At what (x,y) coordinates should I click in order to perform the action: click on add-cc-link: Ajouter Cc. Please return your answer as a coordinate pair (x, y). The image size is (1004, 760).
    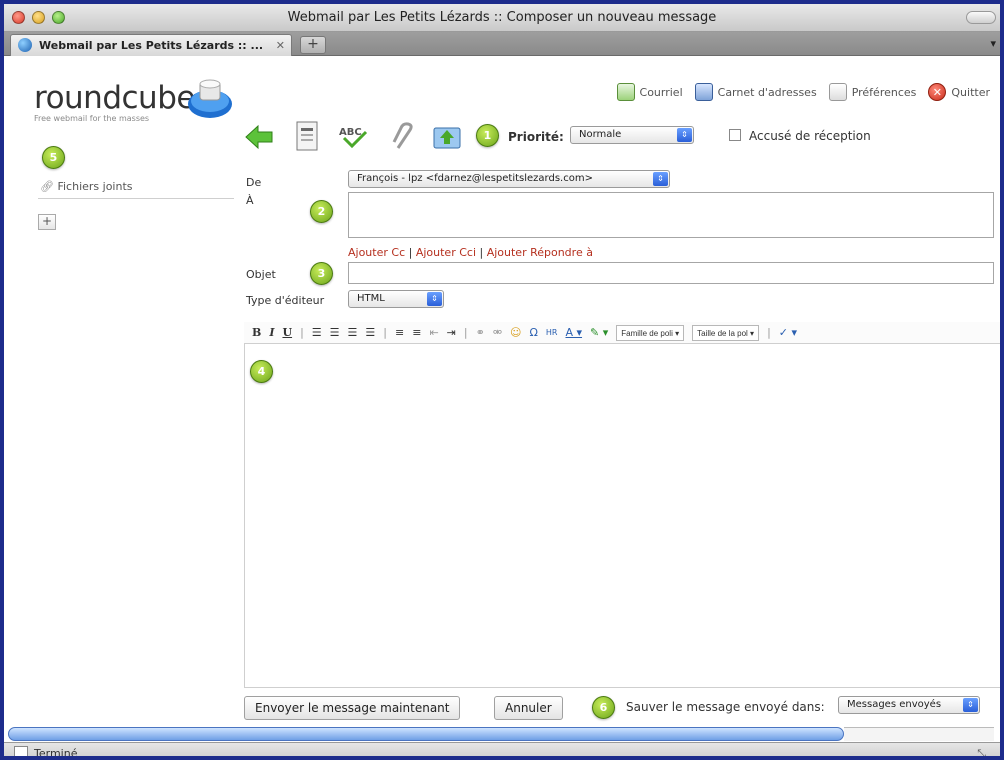
    Looking at the image, I should click on (376, 252).